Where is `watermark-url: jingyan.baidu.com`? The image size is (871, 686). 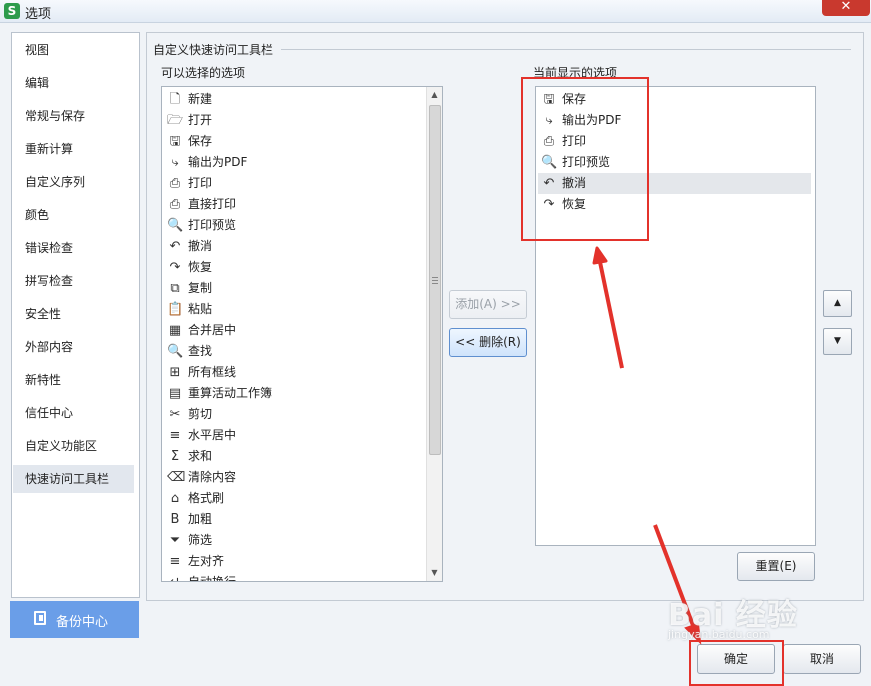
watermark-url: jingyan.baidu.com is located at coordinates (719, 634).